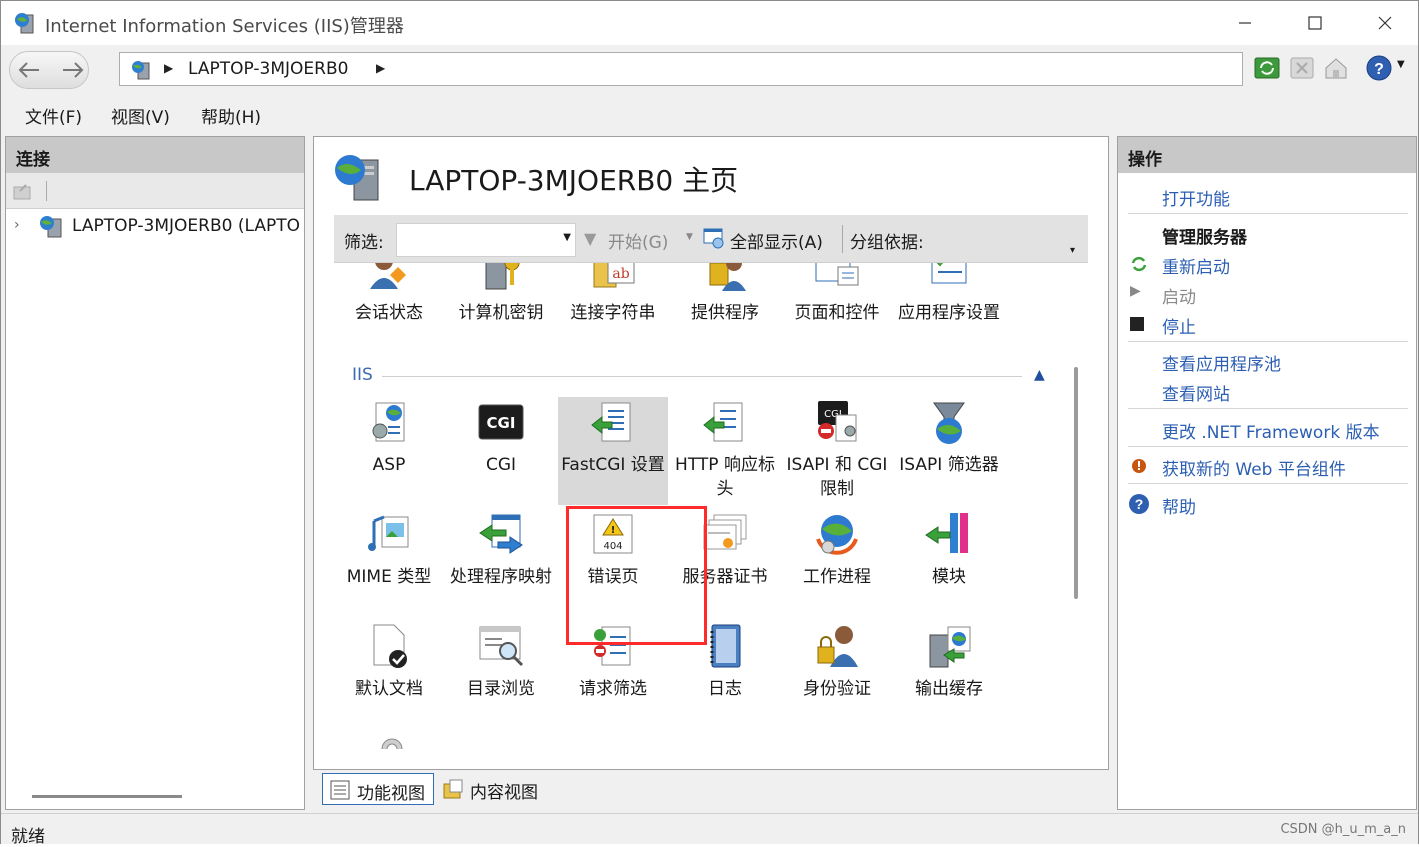 This screenshot has width=1419, height=847. What do you see at coordinates (107, 796) in the screenshot?
I see `connections-scrollbar` at bounding box center [107, 796].